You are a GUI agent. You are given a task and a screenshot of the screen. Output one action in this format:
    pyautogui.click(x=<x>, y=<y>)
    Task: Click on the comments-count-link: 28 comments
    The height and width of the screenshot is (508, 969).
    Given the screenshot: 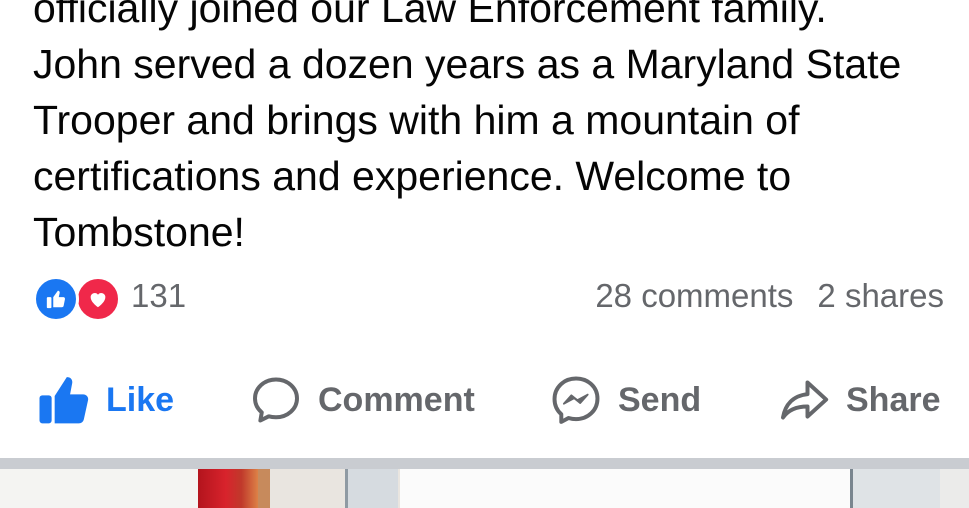 What is the action you would take?
    pyautogui.click(x=694, y=296)
    